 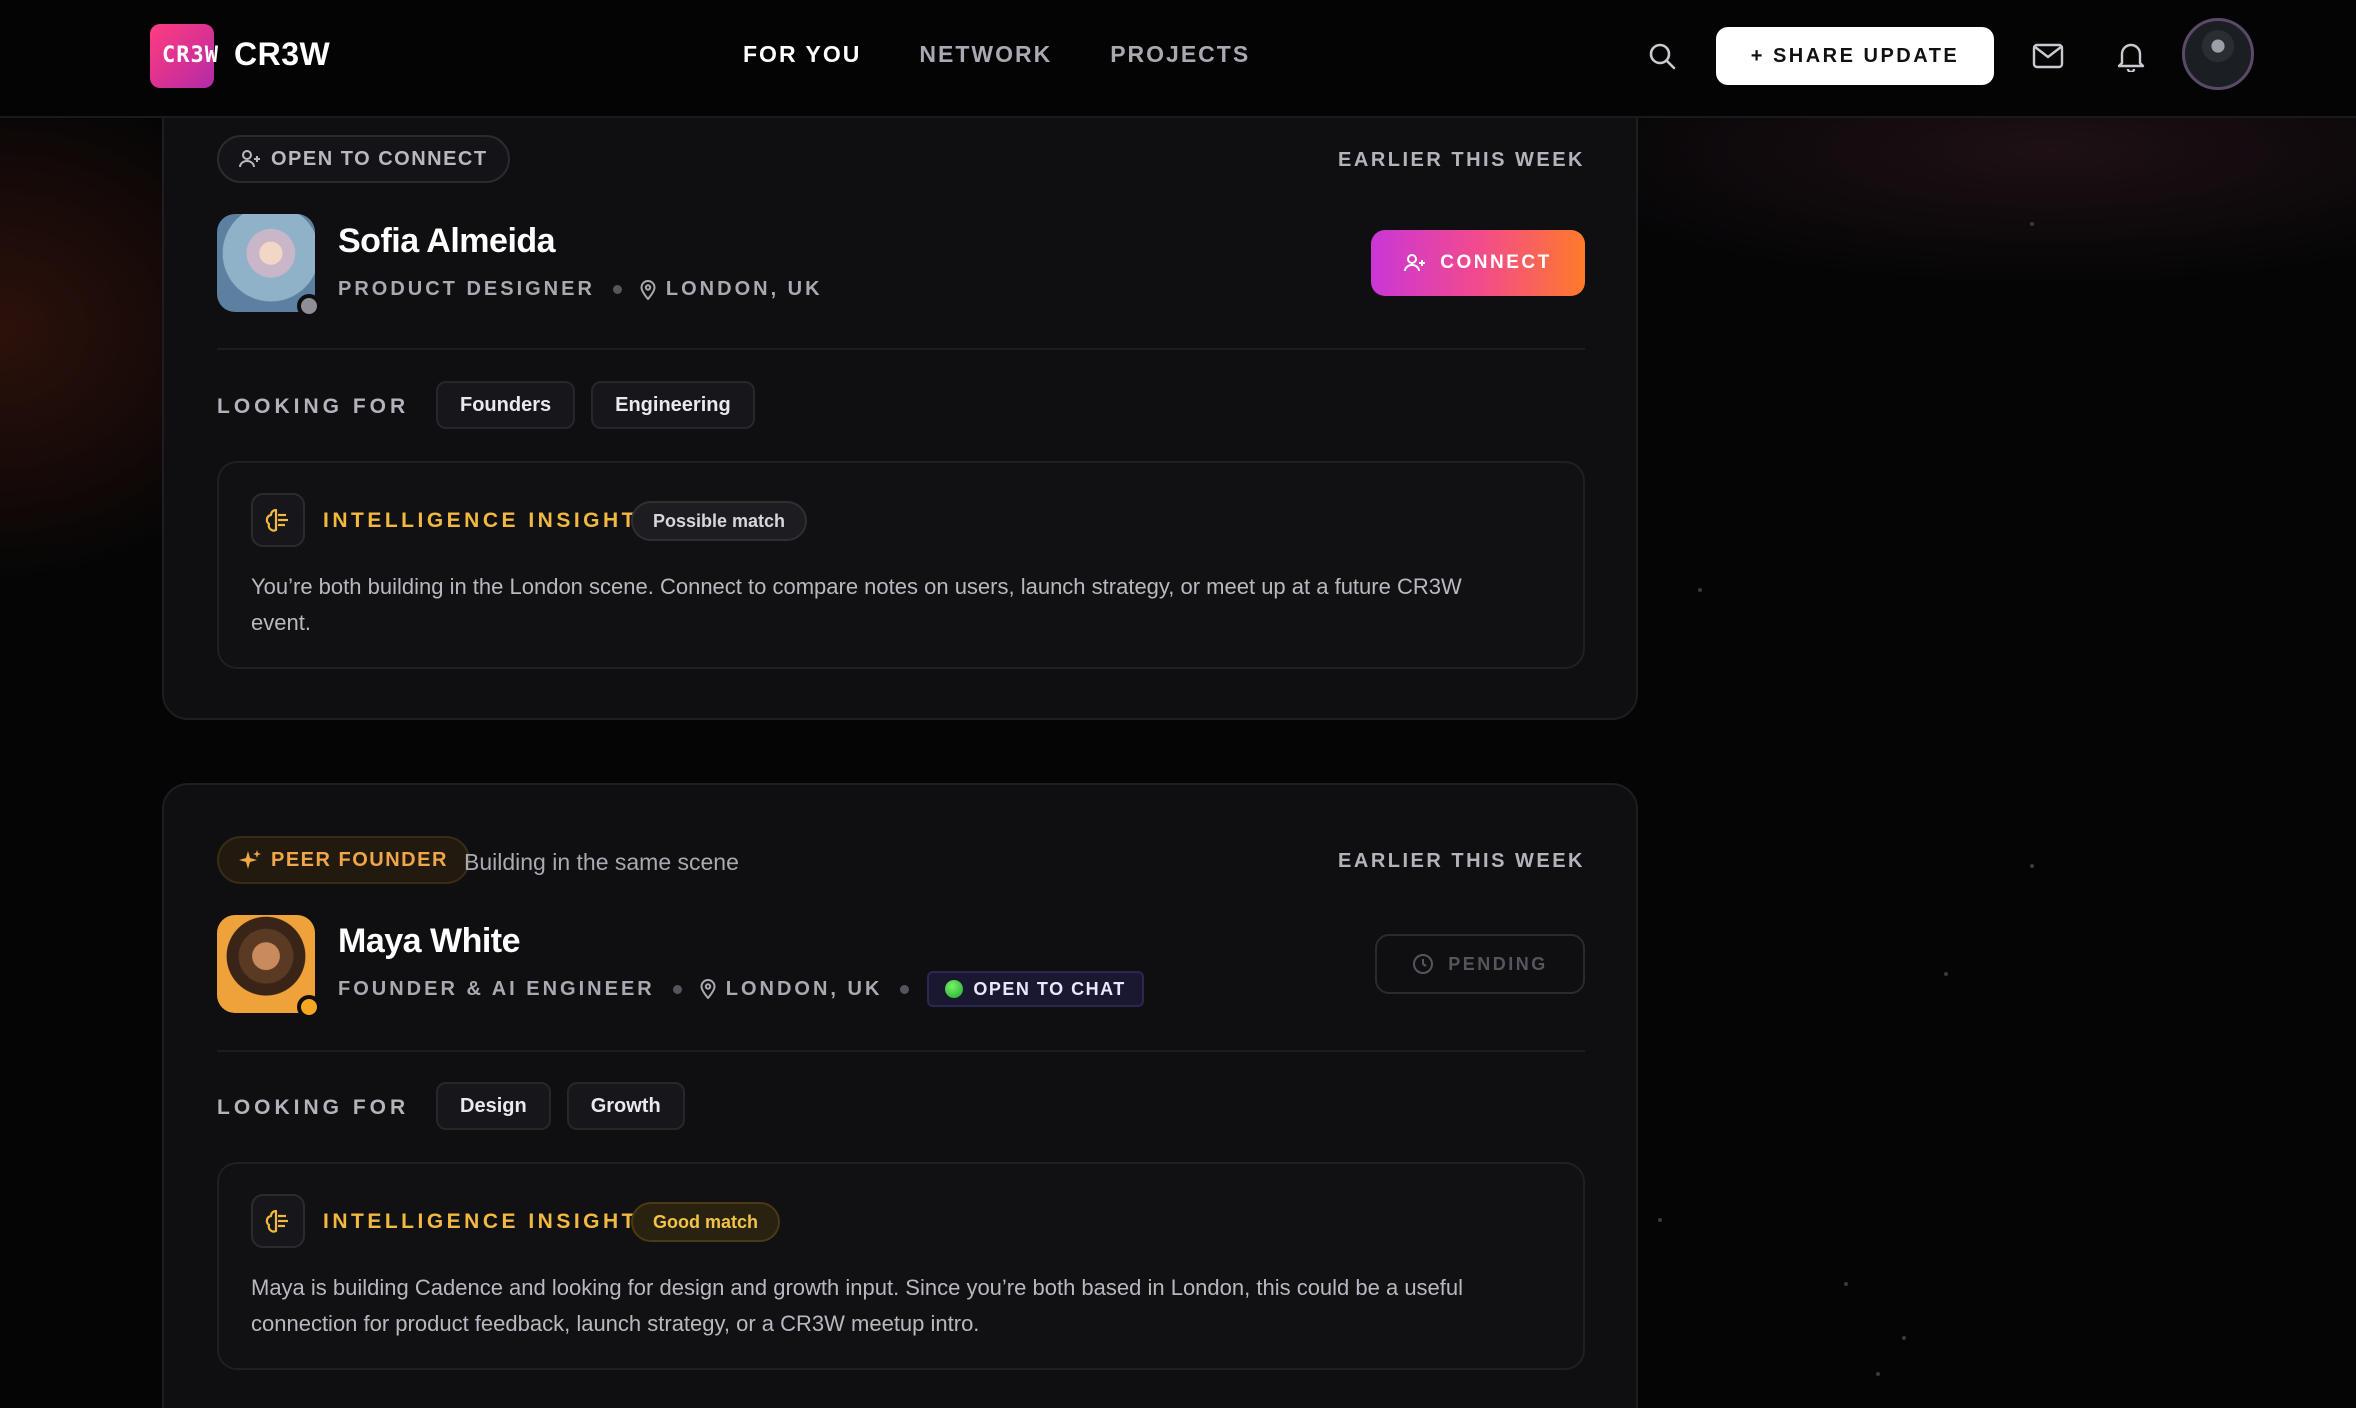 I want to click on profile-name: Maya White, so click(x=429, y=941).